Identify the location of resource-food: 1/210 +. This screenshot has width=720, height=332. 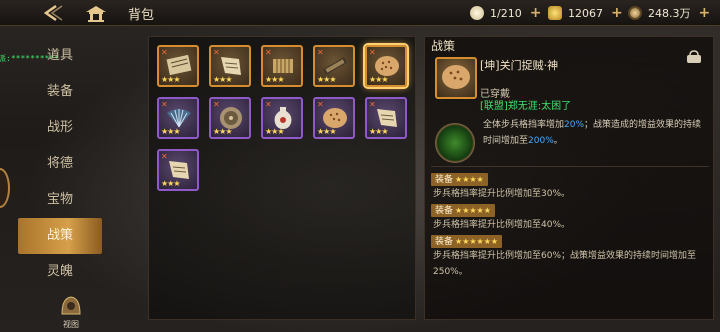
(505, 13).